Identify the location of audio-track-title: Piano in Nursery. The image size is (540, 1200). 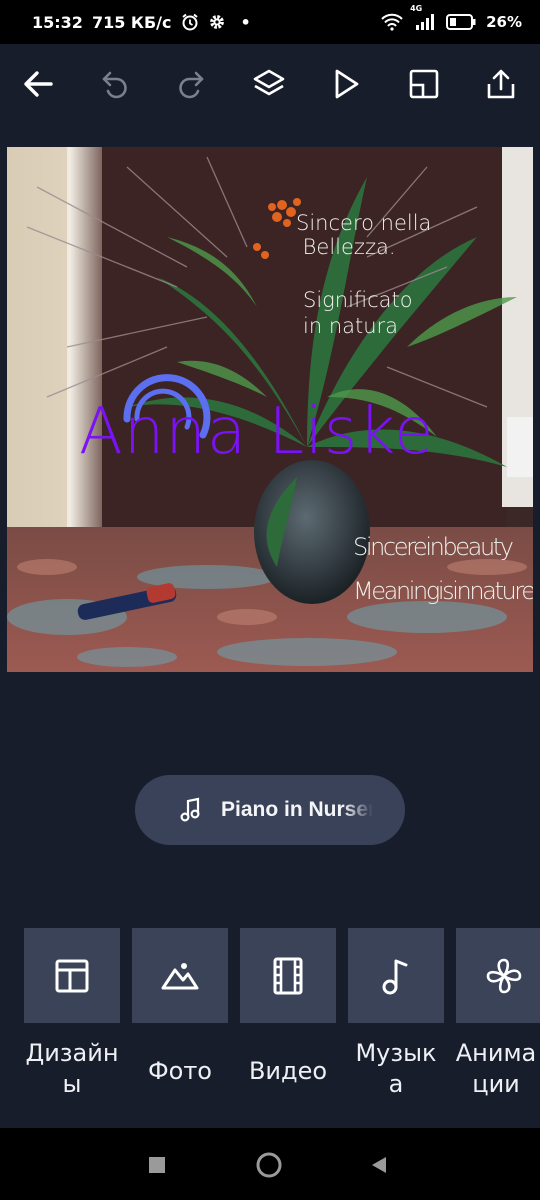
(297, 809).